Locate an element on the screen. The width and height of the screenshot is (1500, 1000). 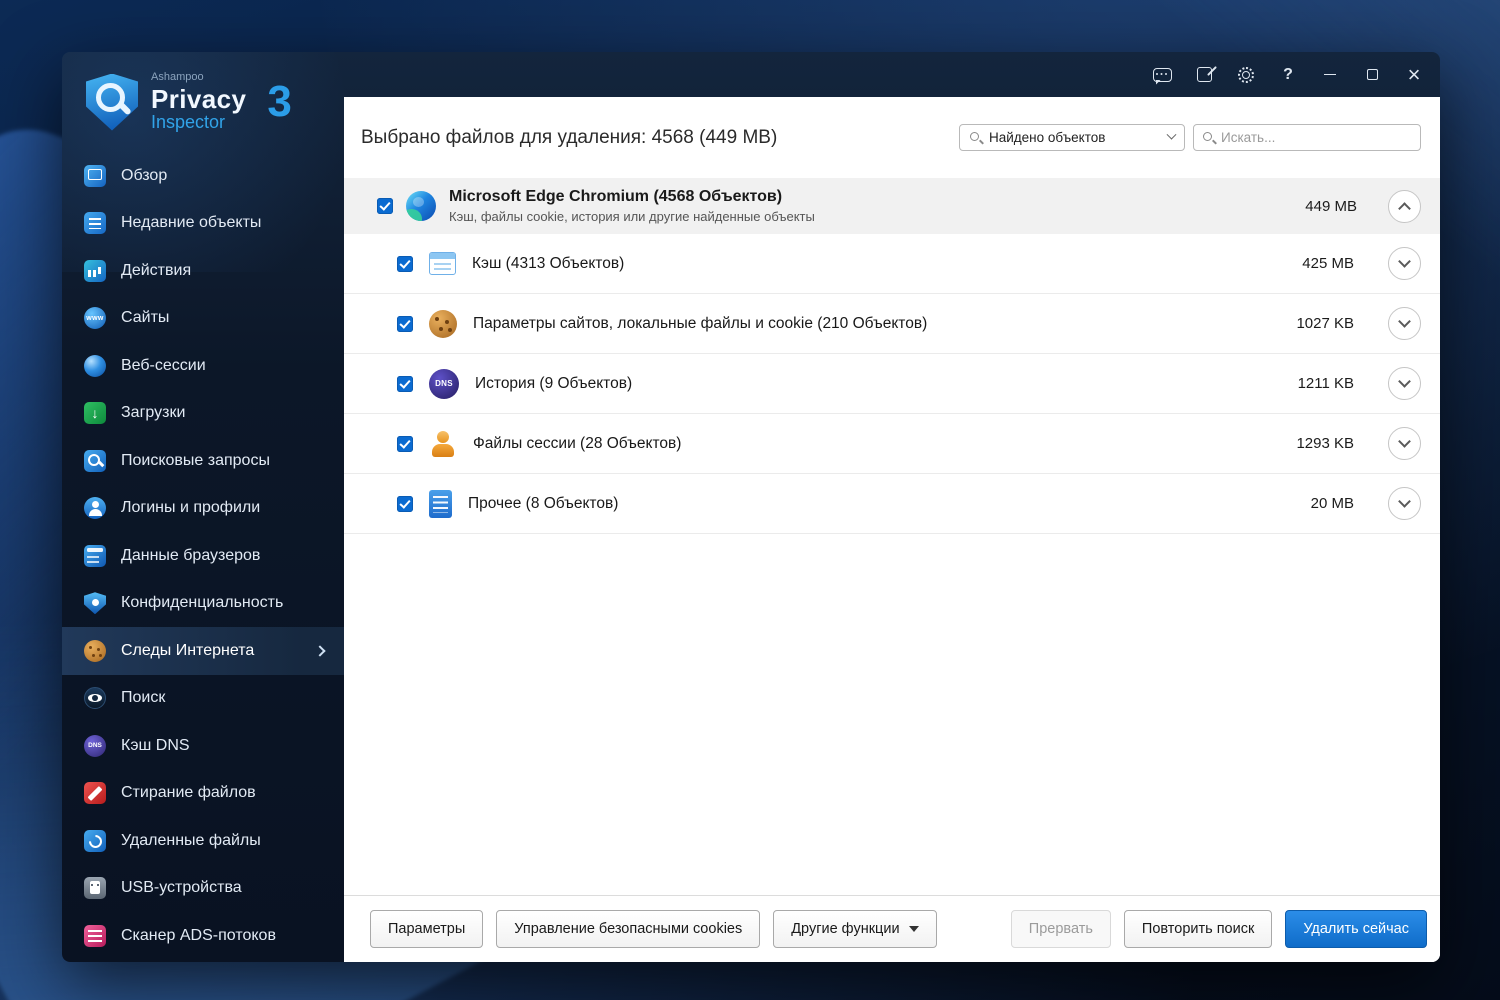
found-objects-dropdown: Найдено объектов is located at coordinates (1072, 137).